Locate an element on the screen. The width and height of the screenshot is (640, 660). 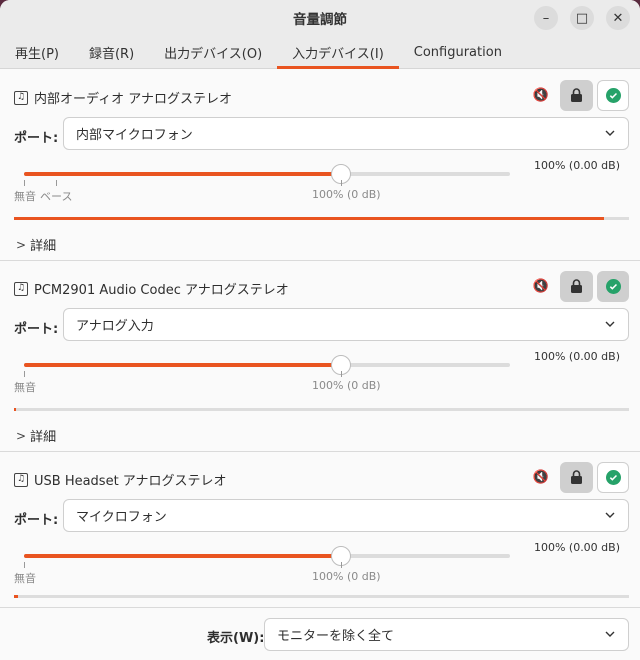
minimize-button: – is located at coordinates (546, 18).